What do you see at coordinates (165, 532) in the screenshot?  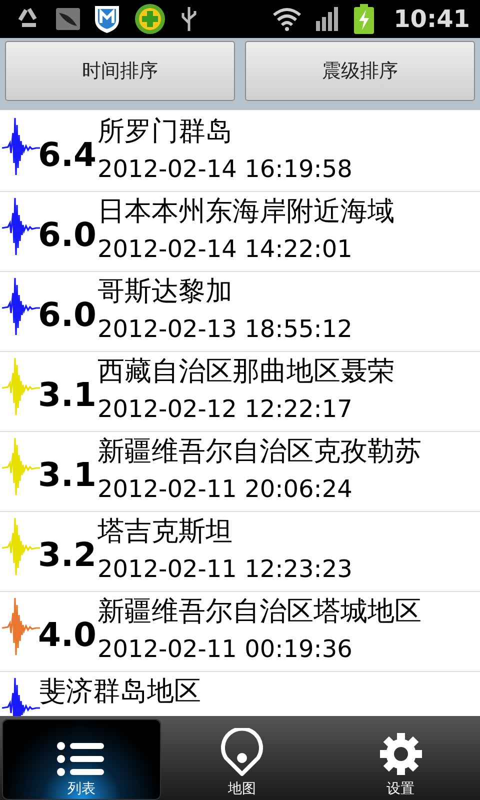 I see `place-name: 塔吉克斯坦` at bounding box center [165, 532].